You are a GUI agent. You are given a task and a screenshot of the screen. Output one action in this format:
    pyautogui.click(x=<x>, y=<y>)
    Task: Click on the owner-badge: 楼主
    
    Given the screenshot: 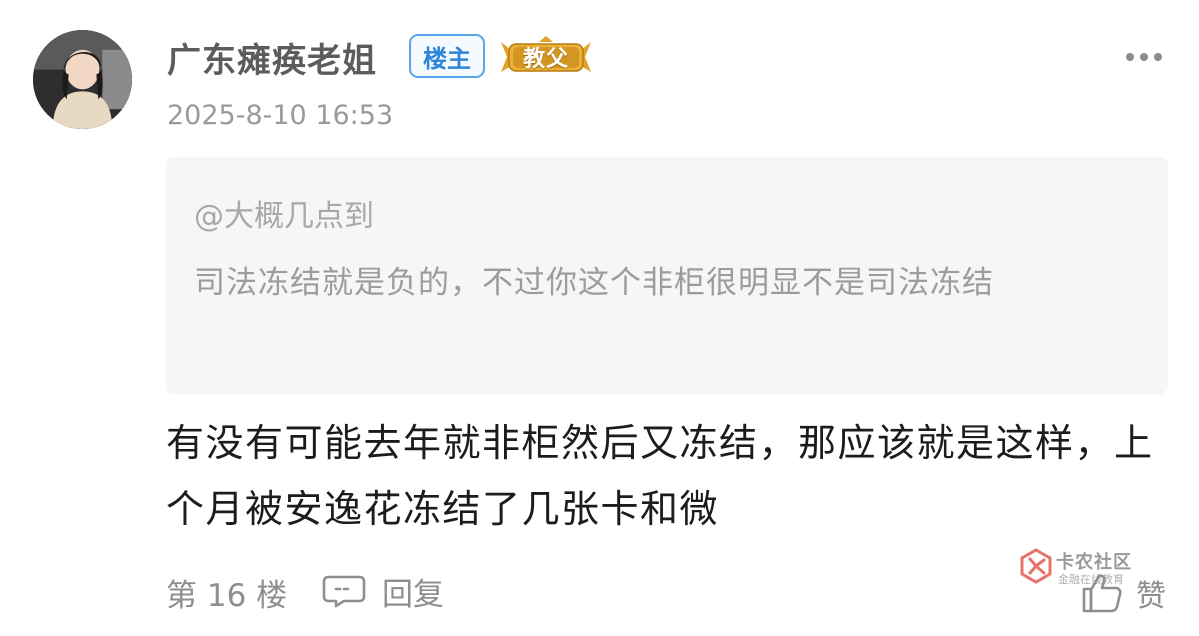 What is the action you would take?
    pyautogui.click(x=447, y=56)
    